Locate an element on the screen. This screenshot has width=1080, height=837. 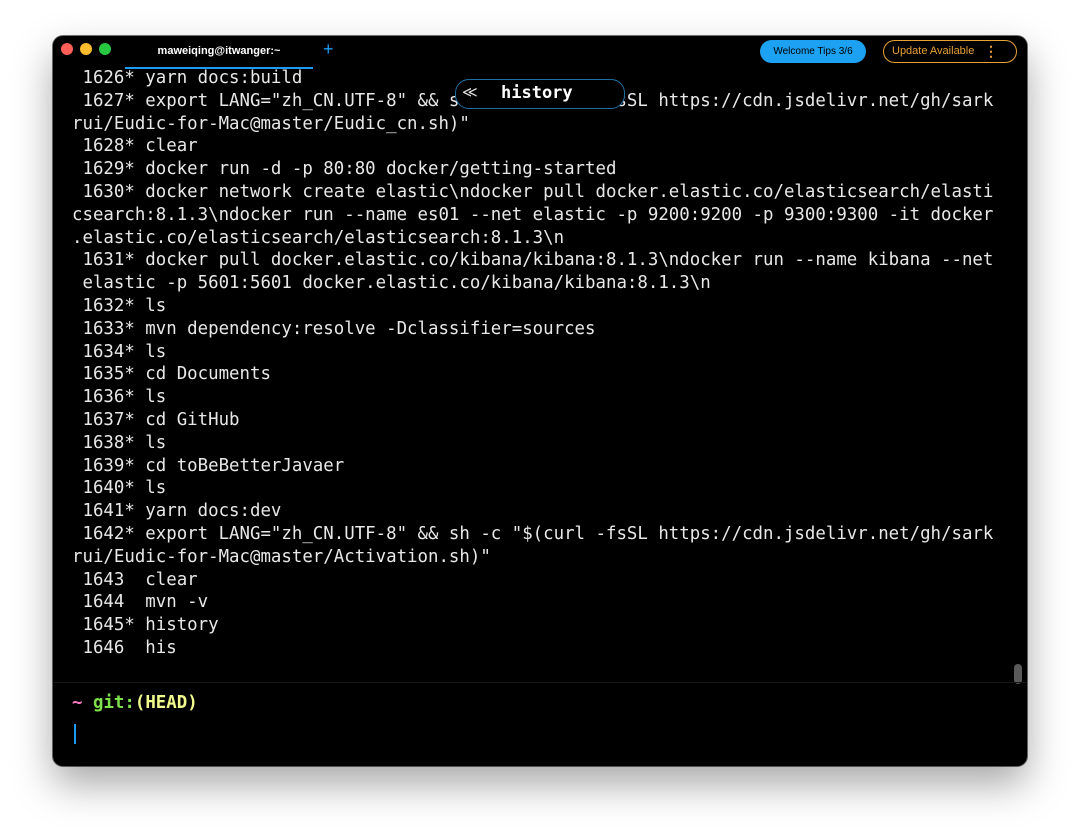
terminal-line: 1645* history is located at coordinates (145, 625).